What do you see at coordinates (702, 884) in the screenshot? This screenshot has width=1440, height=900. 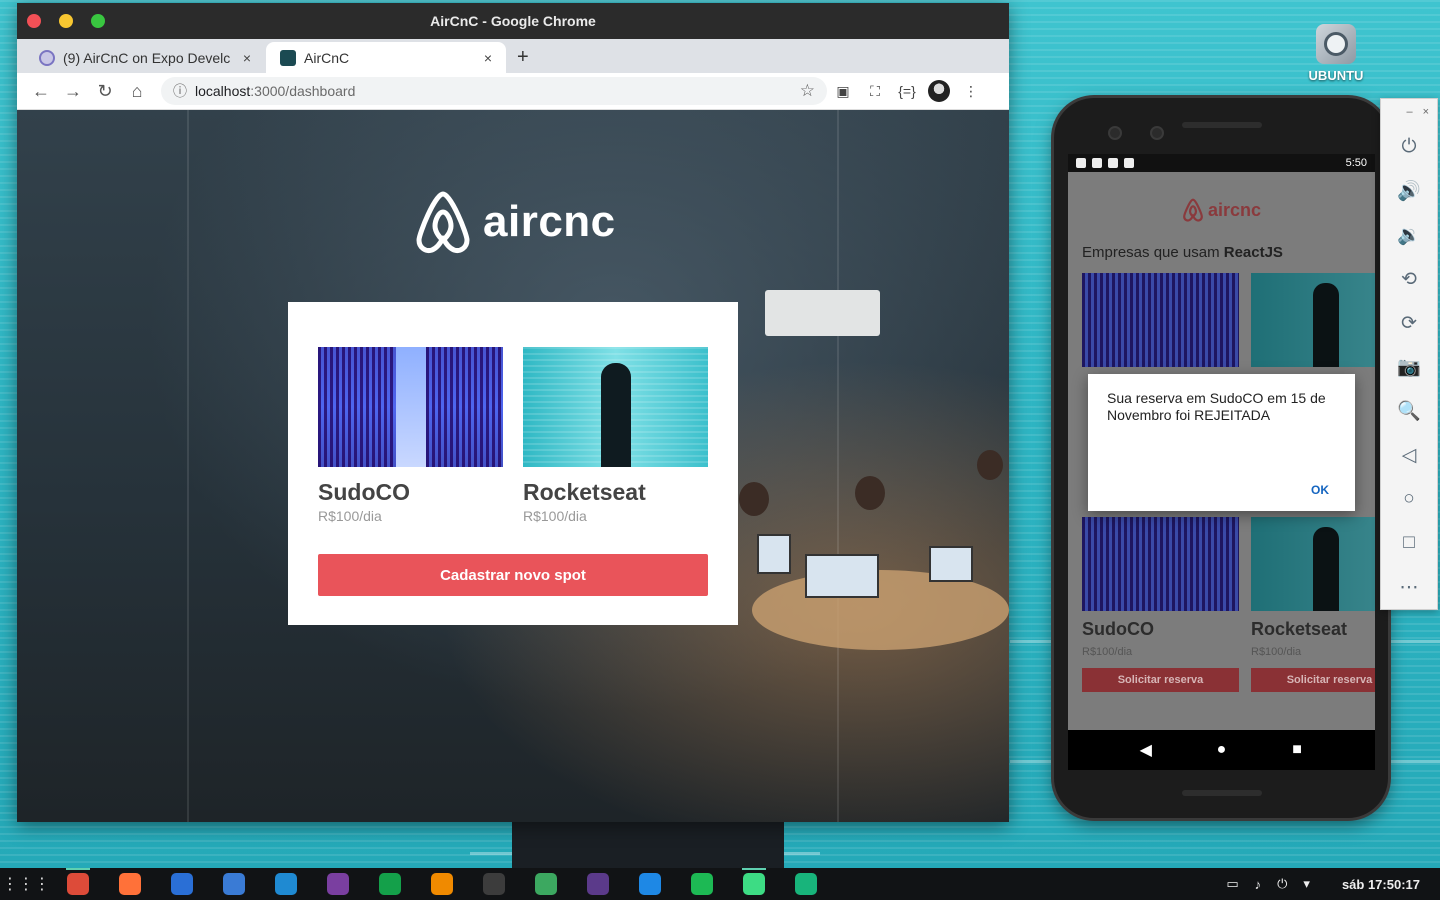 I see `taskbar-app-spotify` at bounding box center [702, 884].